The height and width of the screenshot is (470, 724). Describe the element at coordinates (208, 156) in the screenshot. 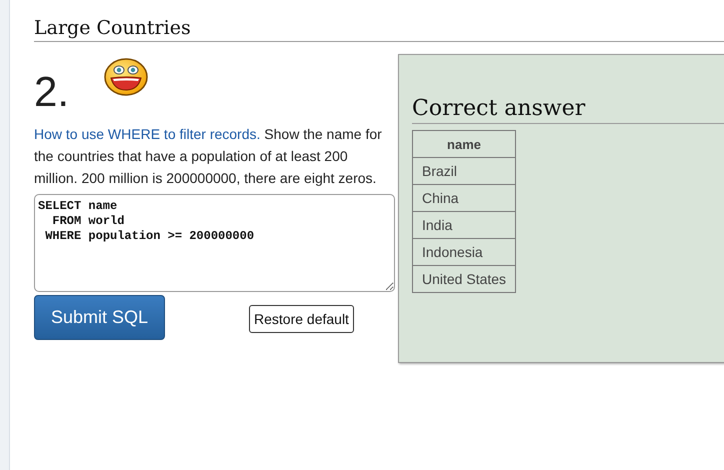

I see `question-text: How to use WHERE to filter records. Show the name for the countries that have a population of at least 200 million. 200 million is 200000000, there are eight zeros.` at that location.